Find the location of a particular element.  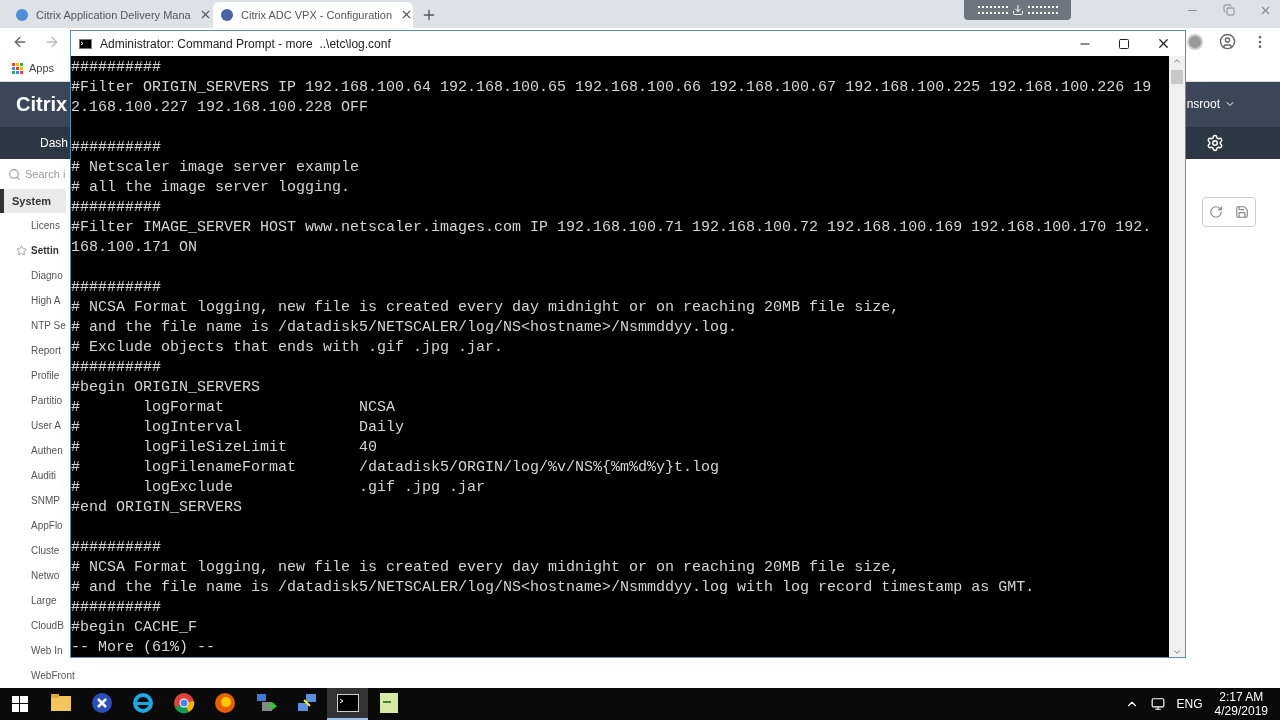

sidebar-item: Authen is located at coordinates (47, 450).